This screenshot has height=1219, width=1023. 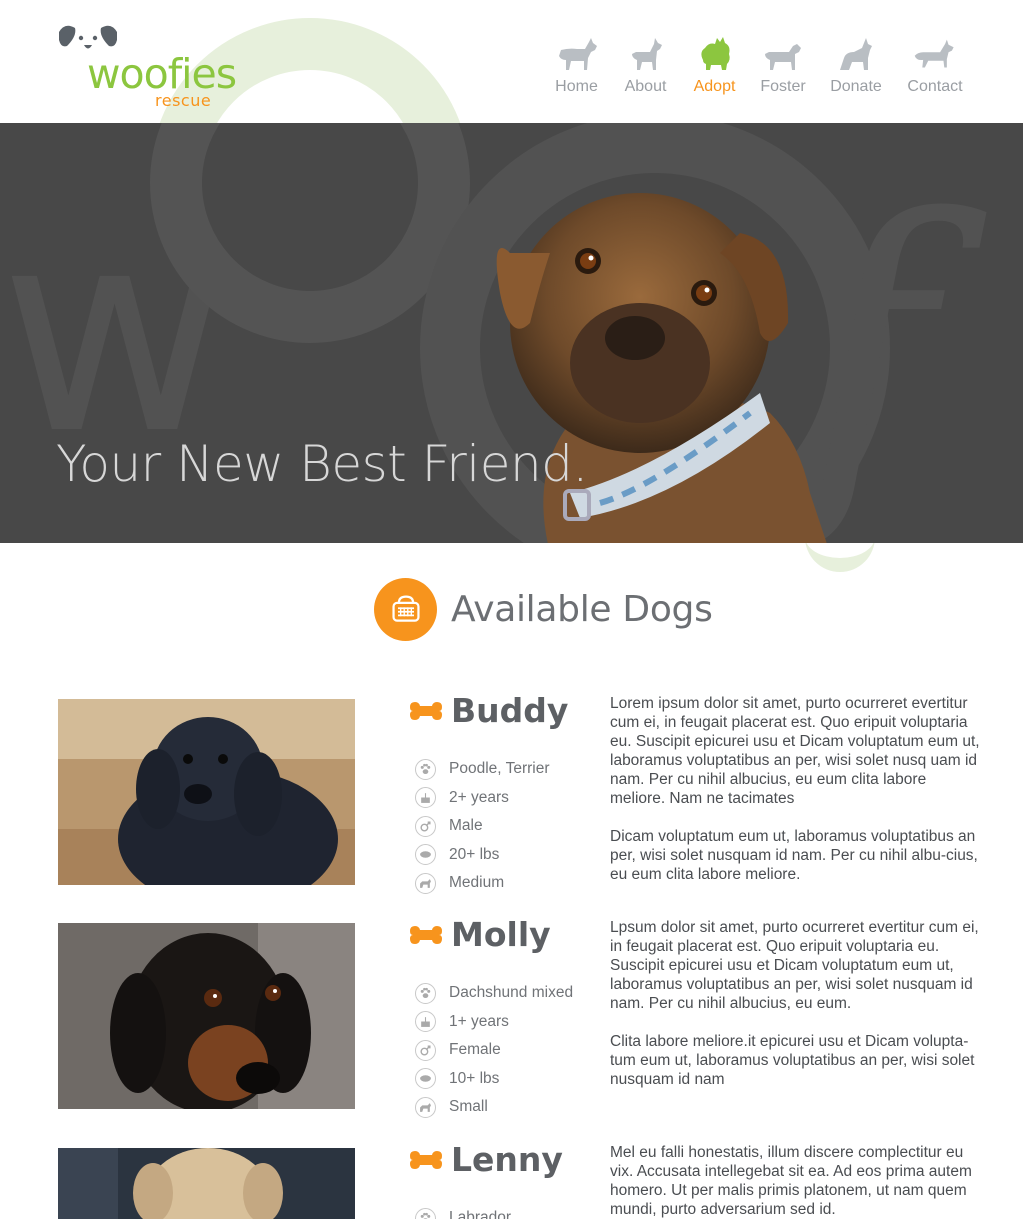 What do you see at coordinates (499, 769) in the screenshot?
I see `trait-value: Poodle, Terrier` at bounding box center [499, 769].